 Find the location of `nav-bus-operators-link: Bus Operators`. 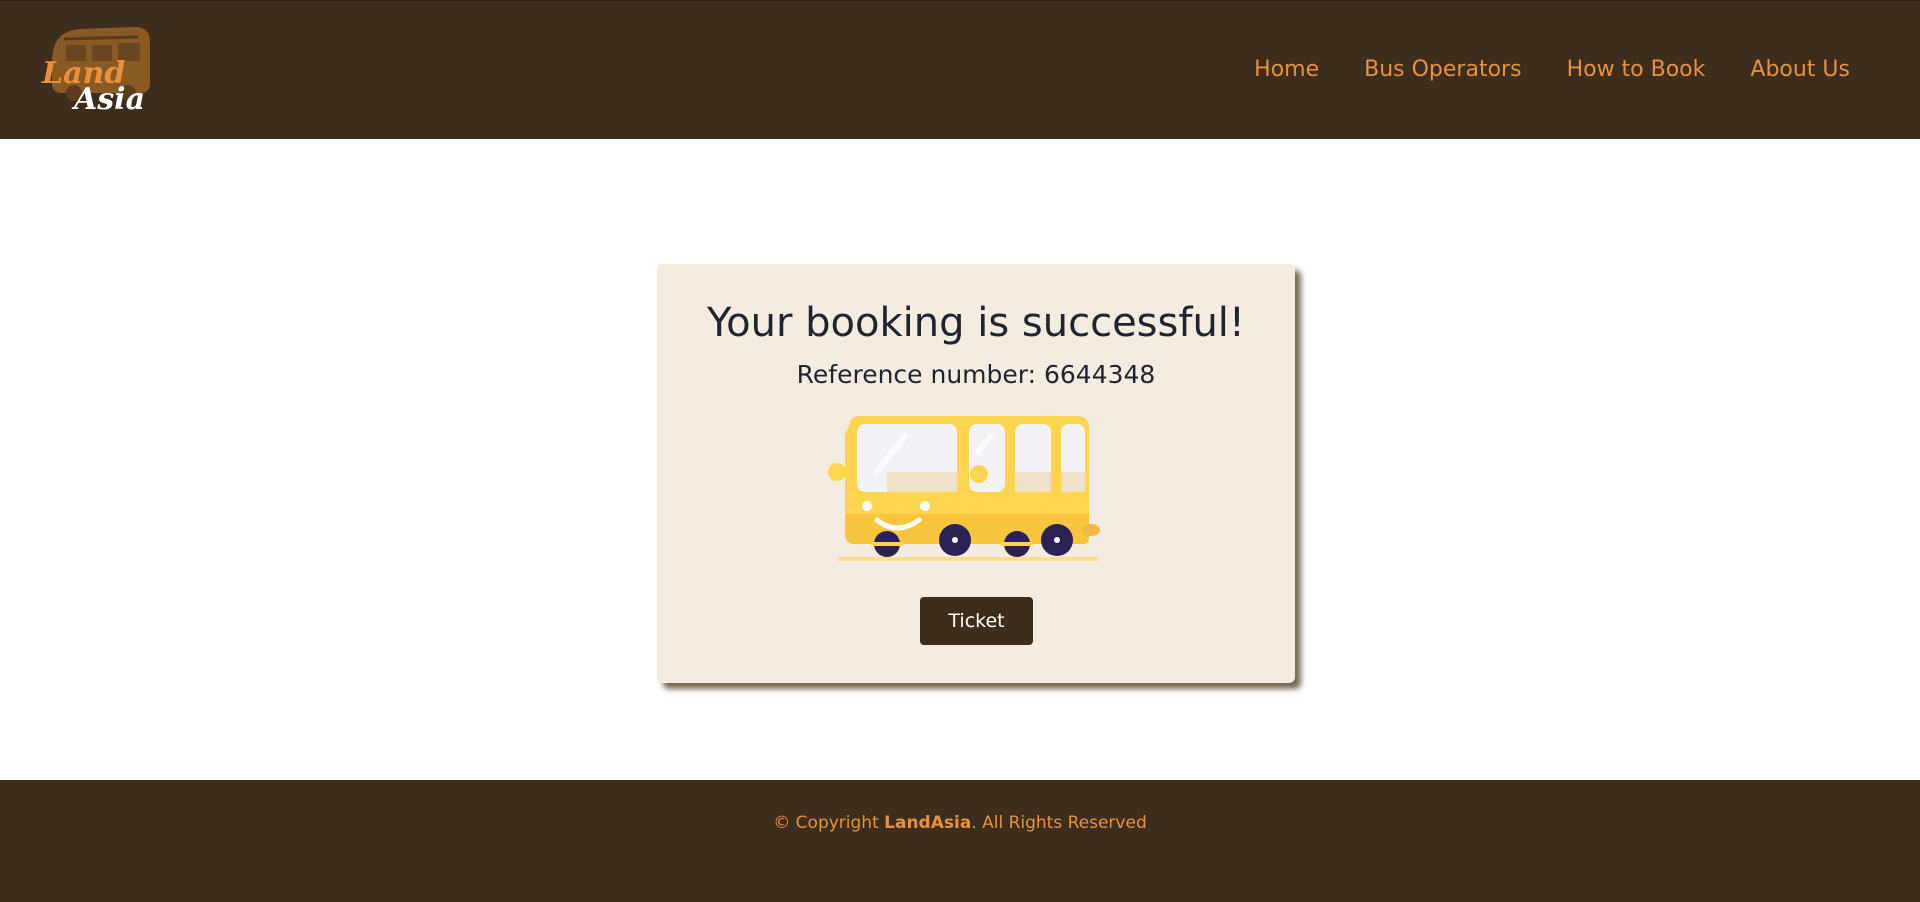

nav-bus-operators-link: Bus Operators is located at coordinates (1442, 69).